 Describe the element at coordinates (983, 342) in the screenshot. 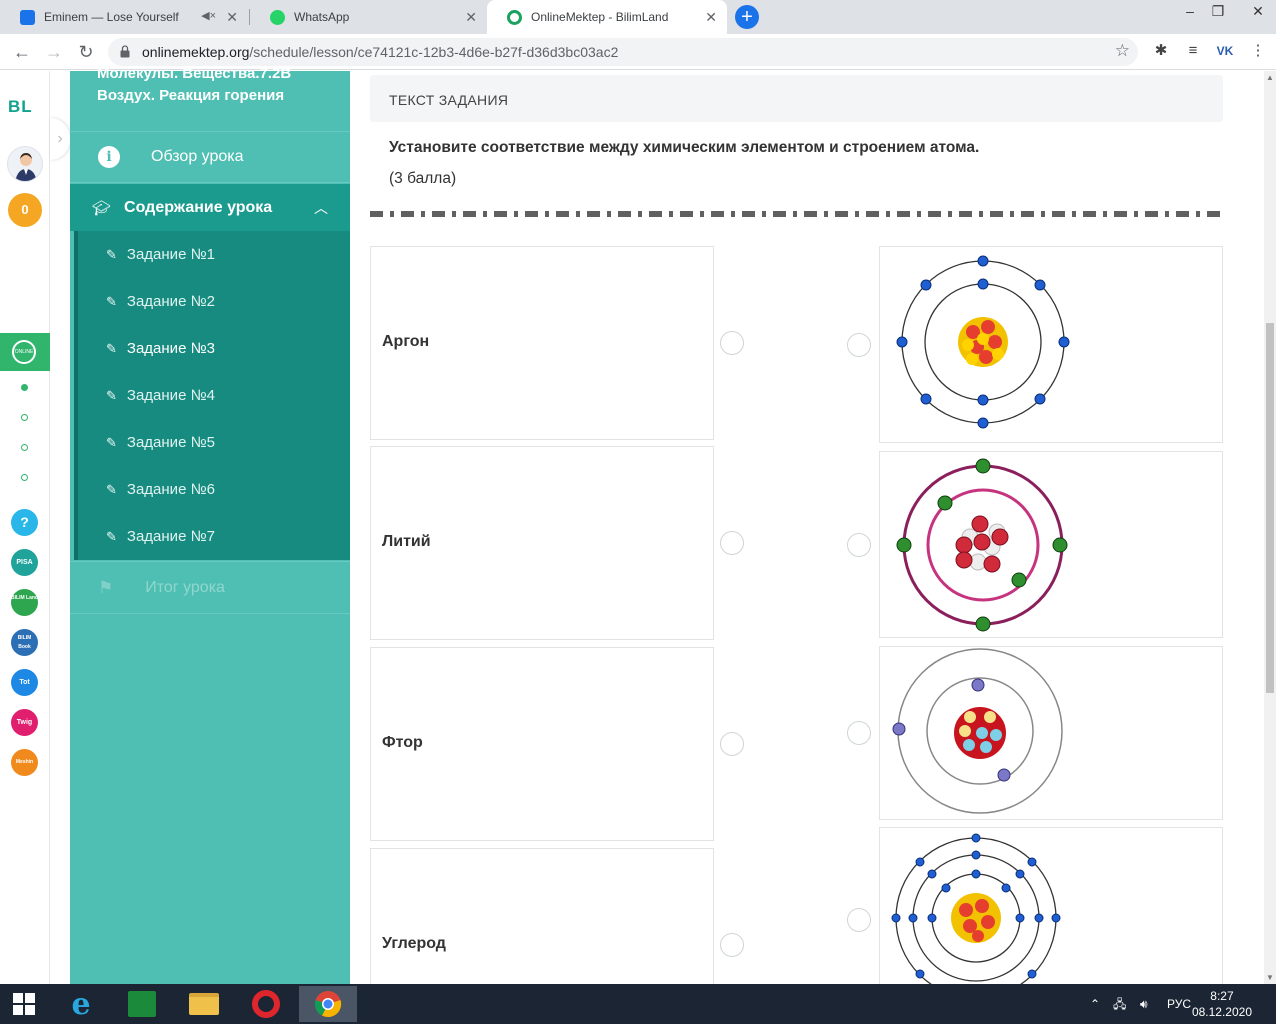

I see `atom-diagram-argon-like` at that location.